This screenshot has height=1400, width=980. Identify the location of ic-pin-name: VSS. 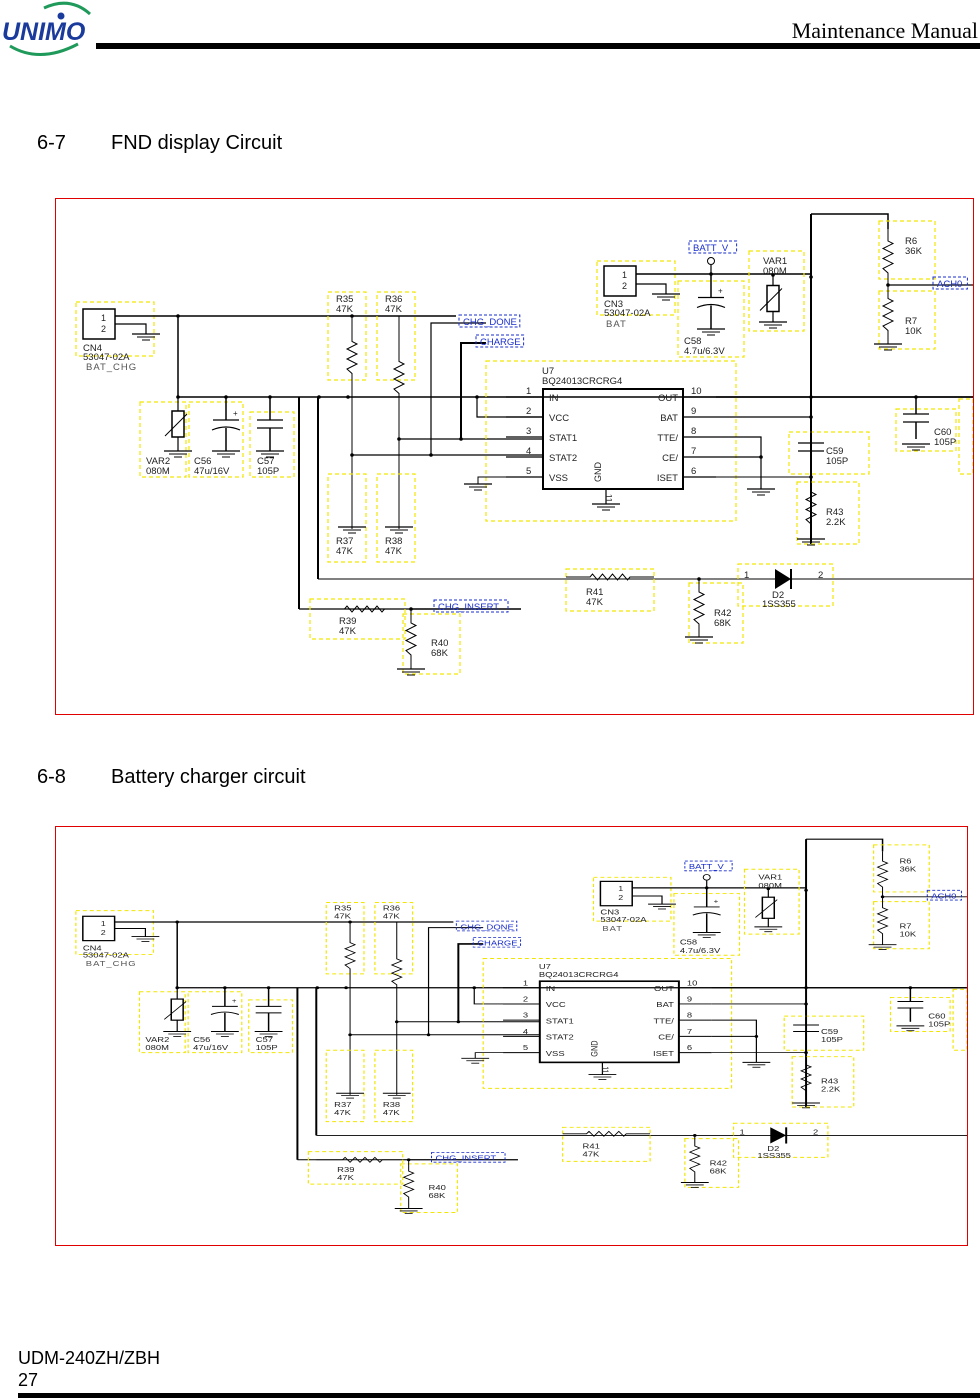
(558, 478).